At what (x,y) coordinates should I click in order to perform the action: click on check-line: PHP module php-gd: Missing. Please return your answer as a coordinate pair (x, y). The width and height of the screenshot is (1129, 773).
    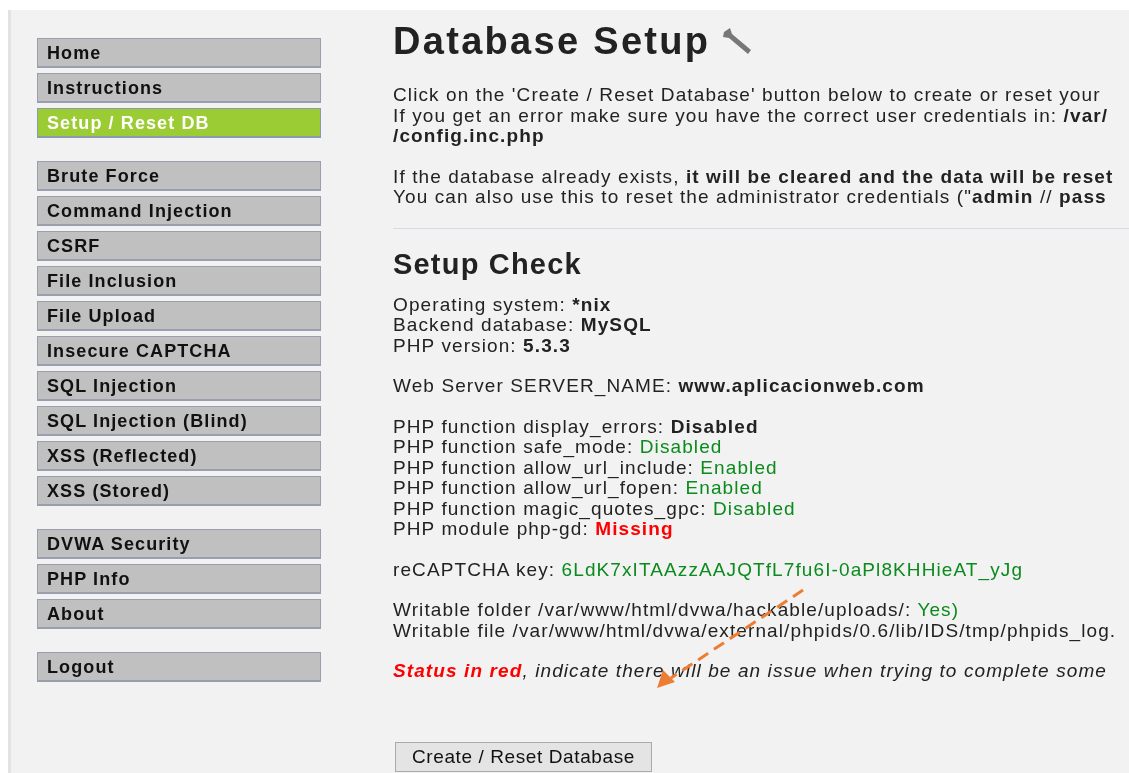
    Looking at the image, I should click on (533, 529).